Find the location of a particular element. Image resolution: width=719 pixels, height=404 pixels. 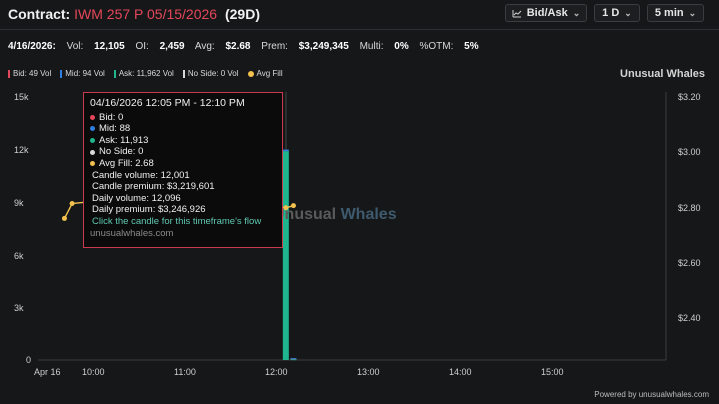

mid-dot-icon is located at coordinates (92, 129).